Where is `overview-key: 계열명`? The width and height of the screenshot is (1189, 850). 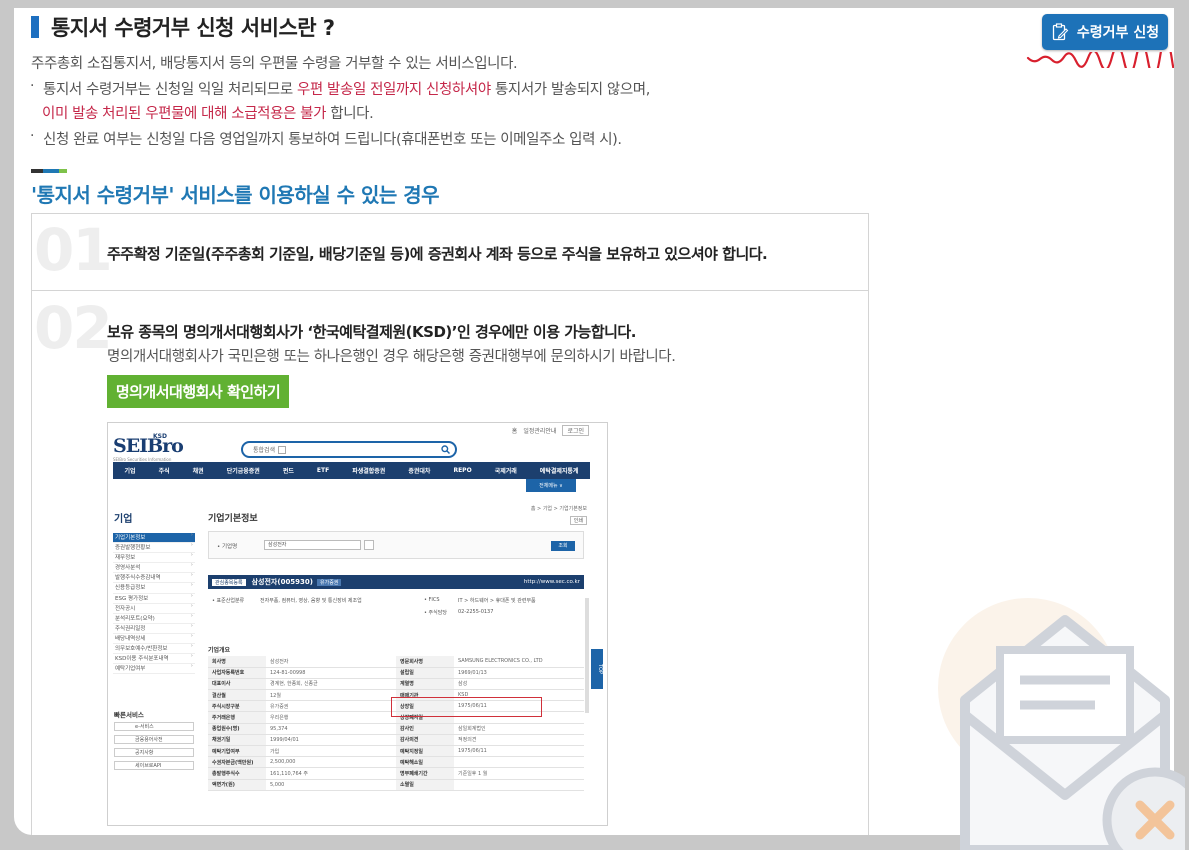
overview-key: 계열명 is located at coordinates (425, 684).